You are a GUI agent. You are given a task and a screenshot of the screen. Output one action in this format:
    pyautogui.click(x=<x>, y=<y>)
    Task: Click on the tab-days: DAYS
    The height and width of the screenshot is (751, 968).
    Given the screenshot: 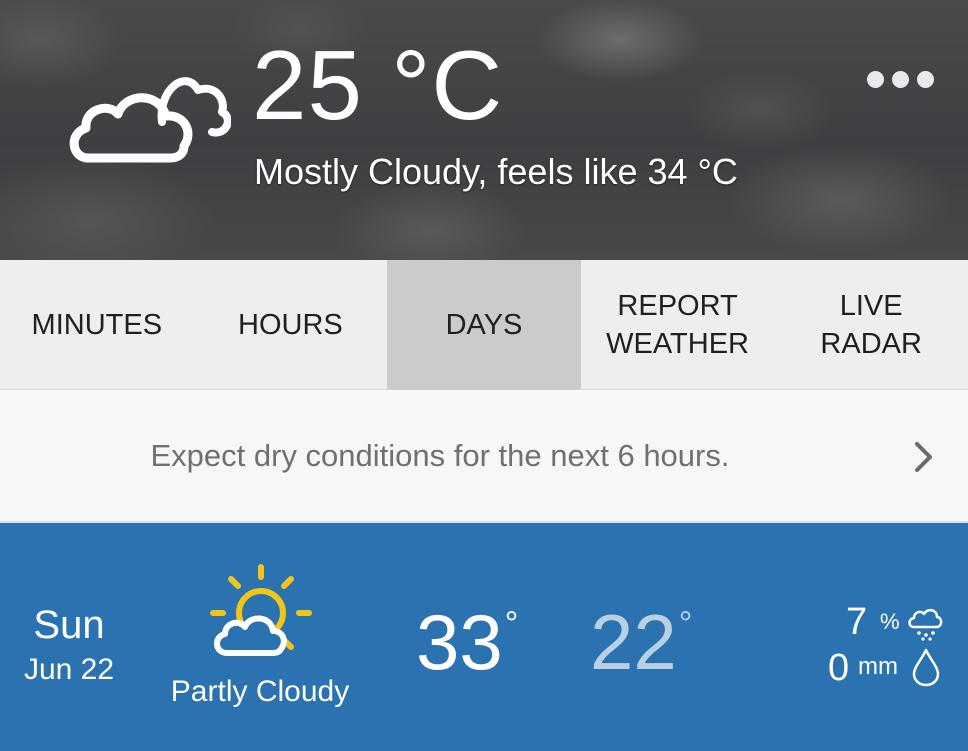 What is the action you would take?
    pyautogui.click(x=484, y=325)
    